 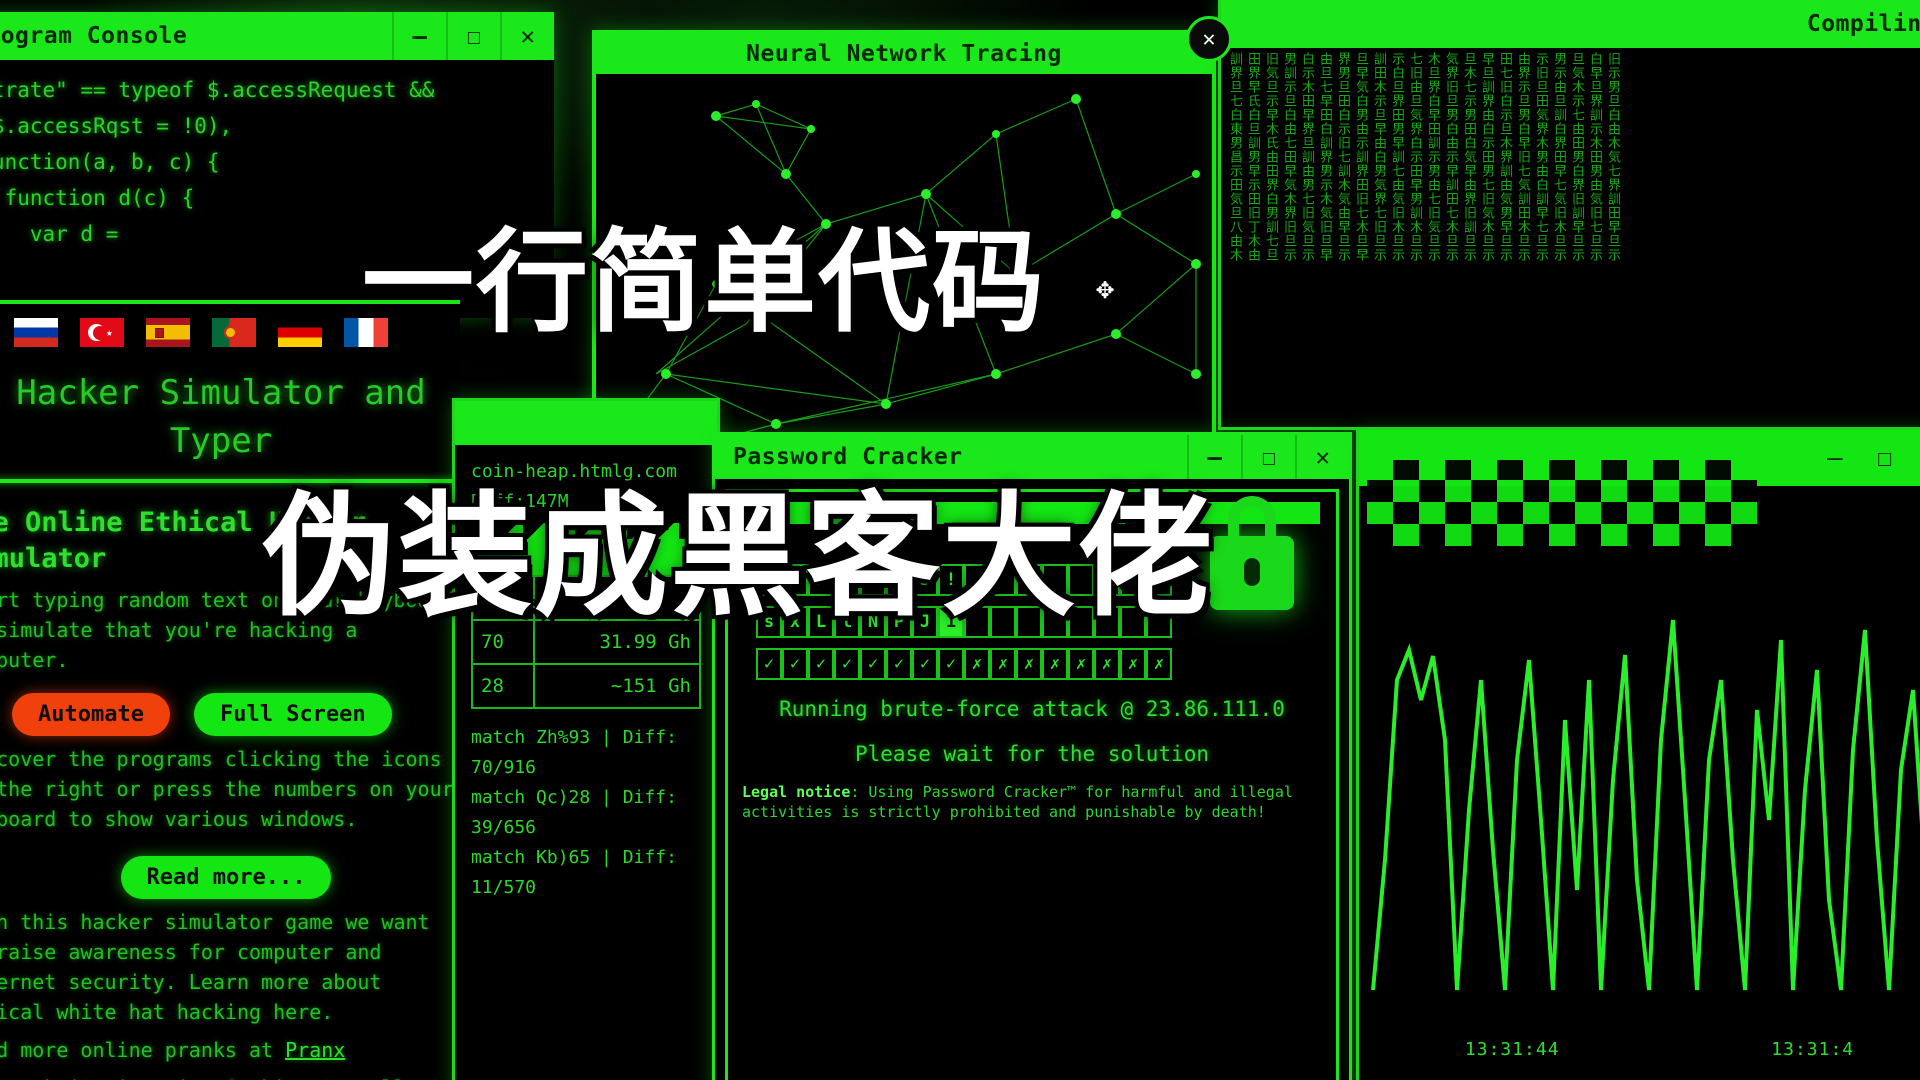 I want to click on table-row: 28 ~151 Gh, so click(x=586, y=686).